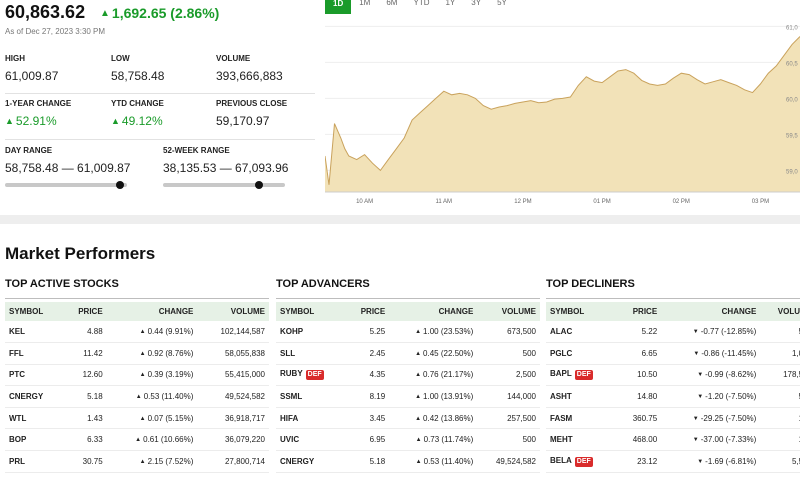 This screenshot has width=800, height=480. I want to click on symbol-cell: RUBY DEF, so click(312, 375).